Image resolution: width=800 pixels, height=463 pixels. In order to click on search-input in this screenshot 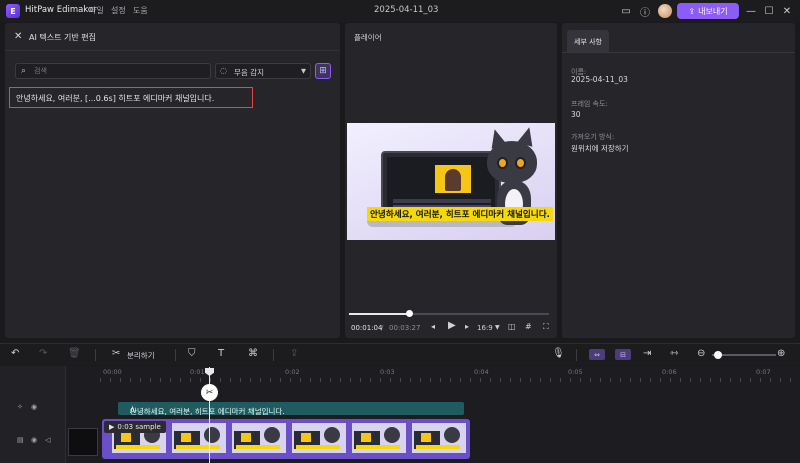, I will do `click(119, 71)`.